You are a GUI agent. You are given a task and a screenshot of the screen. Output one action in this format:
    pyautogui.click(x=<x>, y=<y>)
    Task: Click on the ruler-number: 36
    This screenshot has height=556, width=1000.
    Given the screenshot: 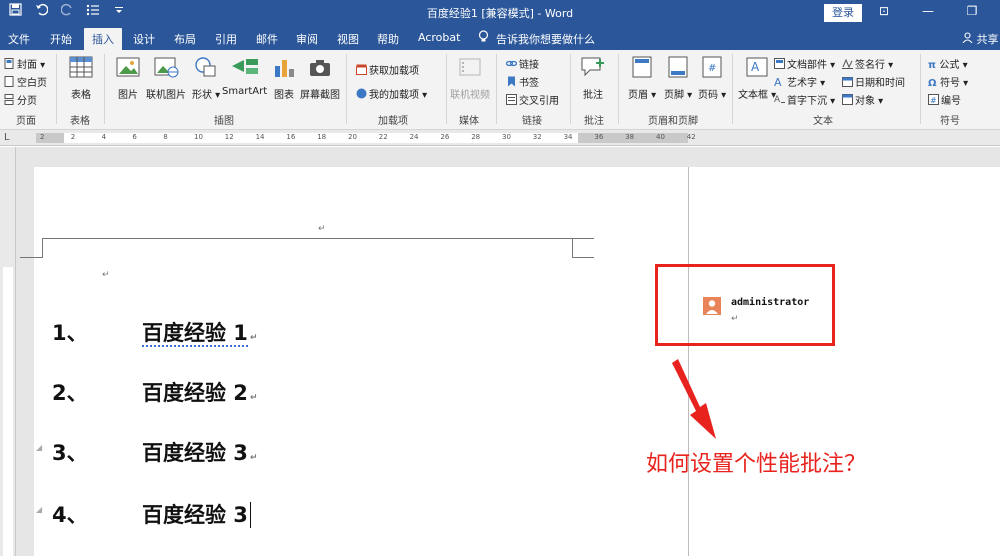 What is the action you would take?
    pyautogui.click(x=599, y=137)
    